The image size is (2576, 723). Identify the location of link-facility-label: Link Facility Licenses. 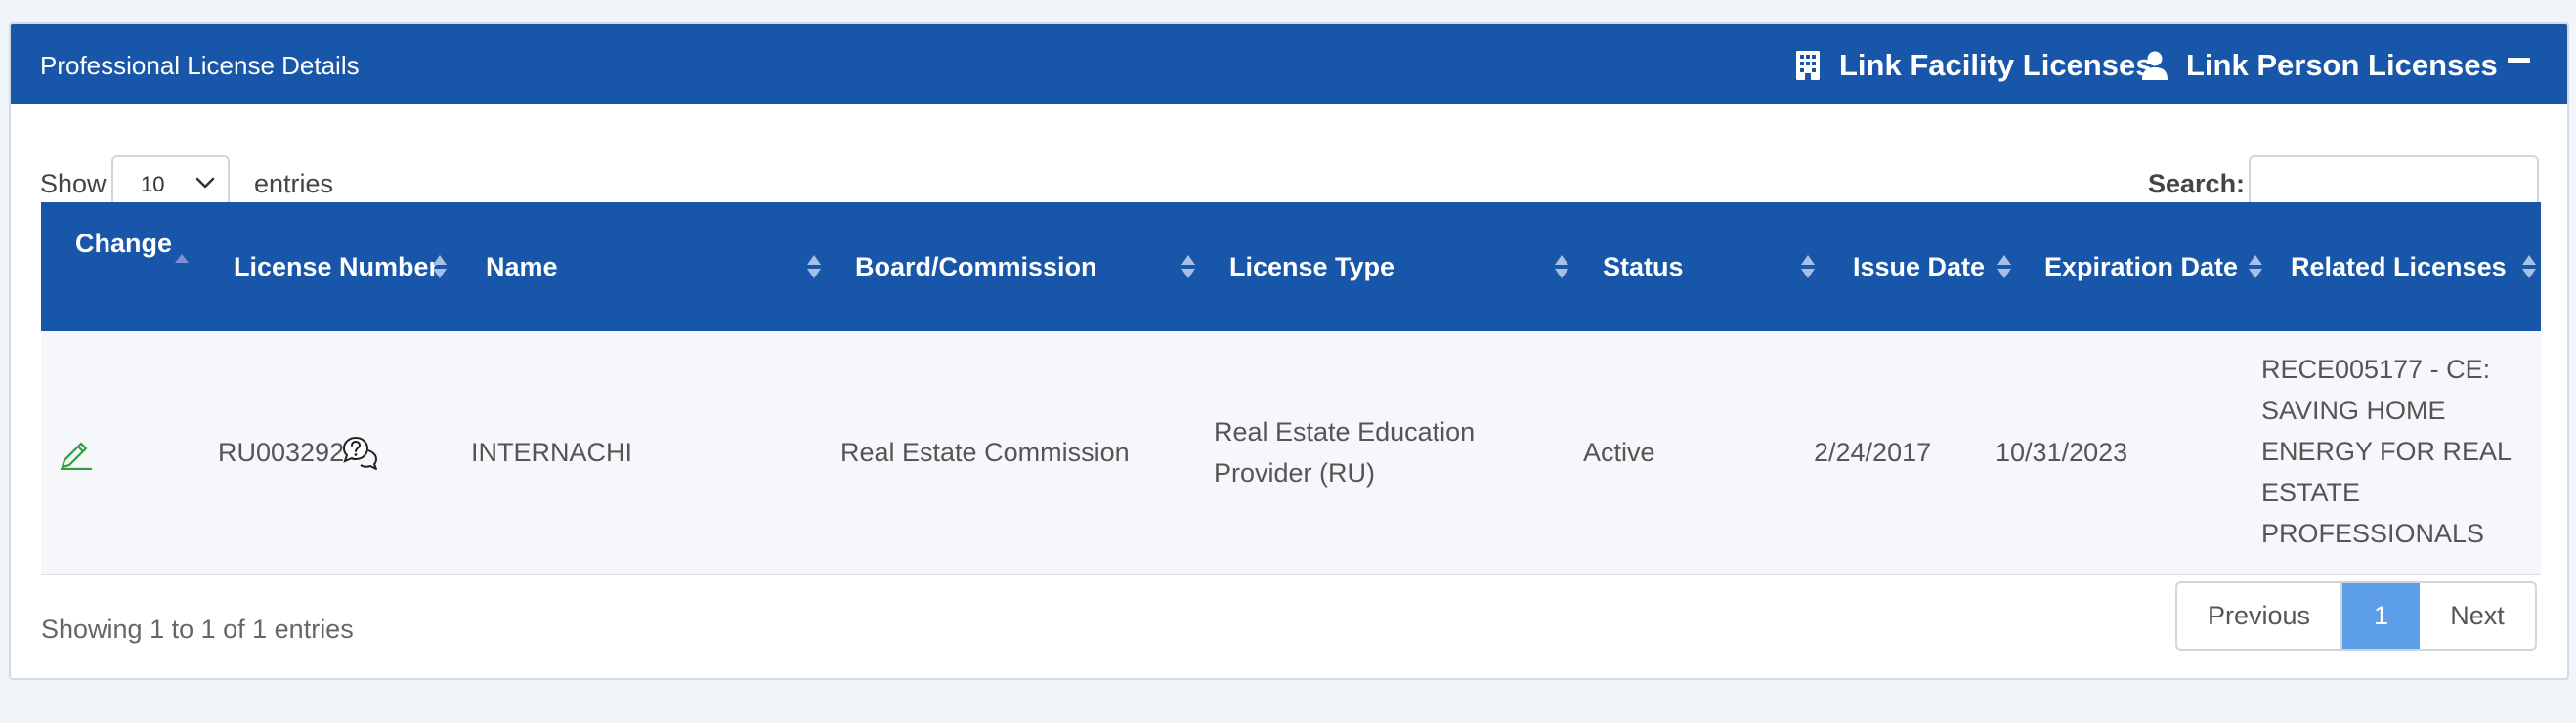
(1996, 65).